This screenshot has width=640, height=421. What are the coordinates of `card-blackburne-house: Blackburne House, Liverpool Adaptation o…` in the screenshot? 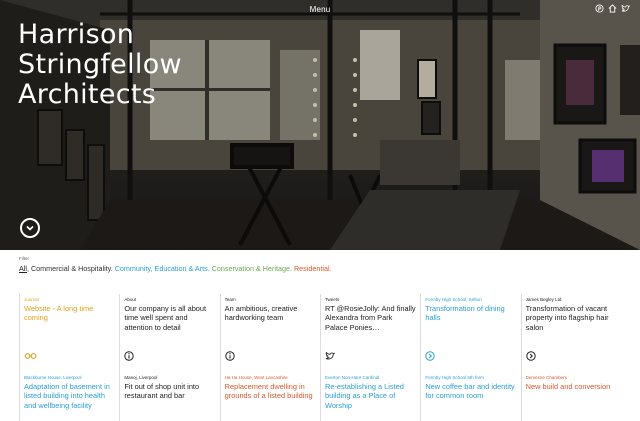 It's located at (69, 396).